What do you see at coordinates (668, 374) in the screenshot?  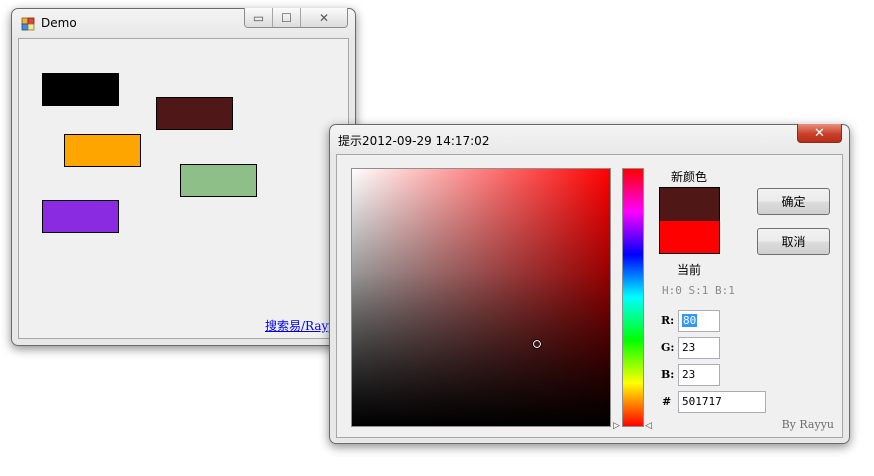 I see `b-label: B:` at bounding box center [668, 374].